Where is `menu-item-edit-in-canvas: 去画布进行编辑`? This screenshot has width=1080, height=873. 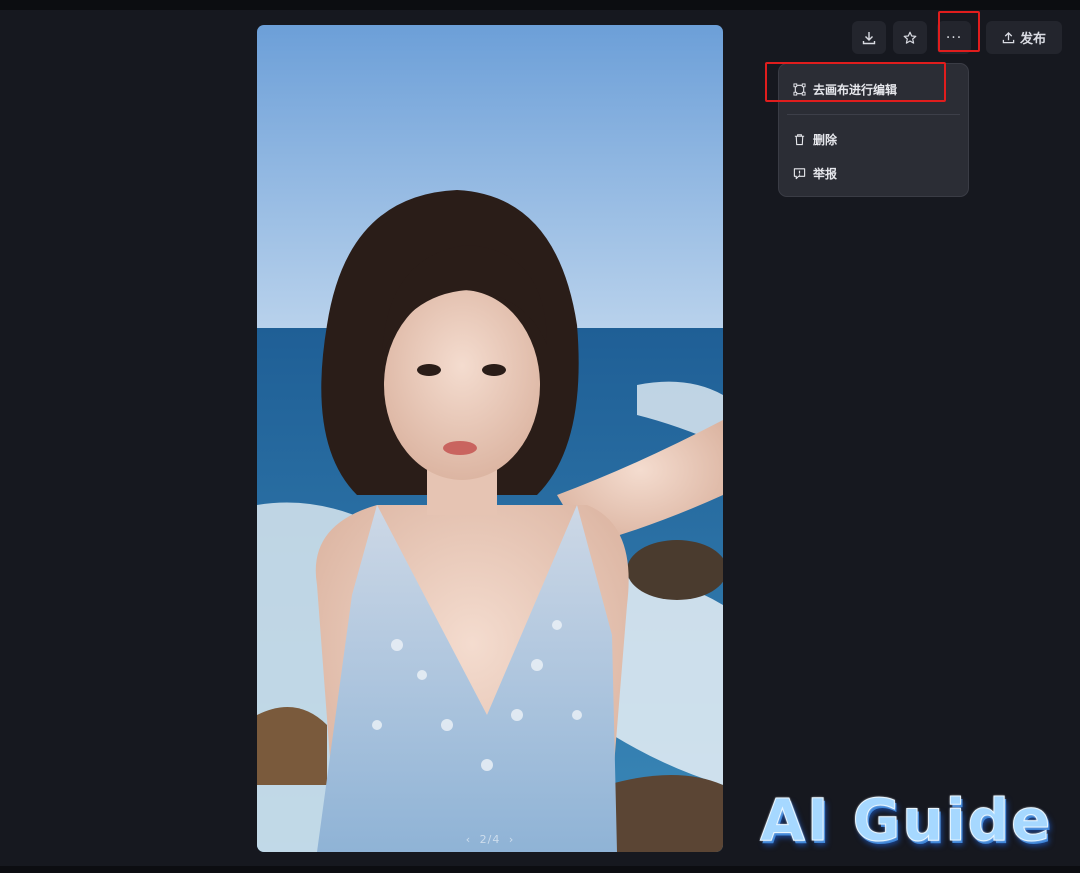
menu-item-edit-in-canvas: 去画布进行编辑 is located at coordinates (845, 89).